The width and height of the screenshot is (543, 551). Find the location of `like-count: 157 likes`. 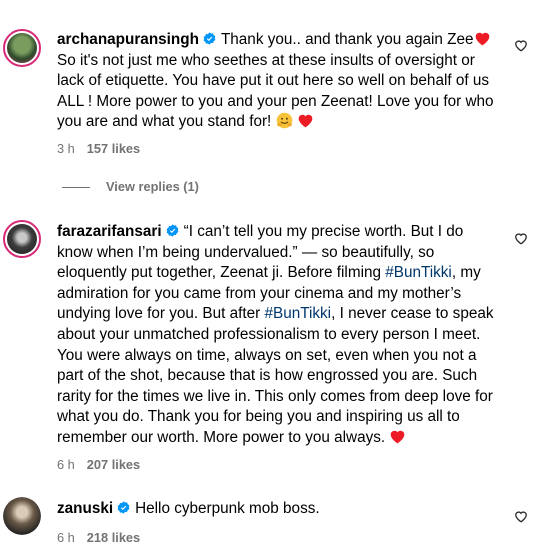

like-count: 157 likes is located at coordinates (113, 148).